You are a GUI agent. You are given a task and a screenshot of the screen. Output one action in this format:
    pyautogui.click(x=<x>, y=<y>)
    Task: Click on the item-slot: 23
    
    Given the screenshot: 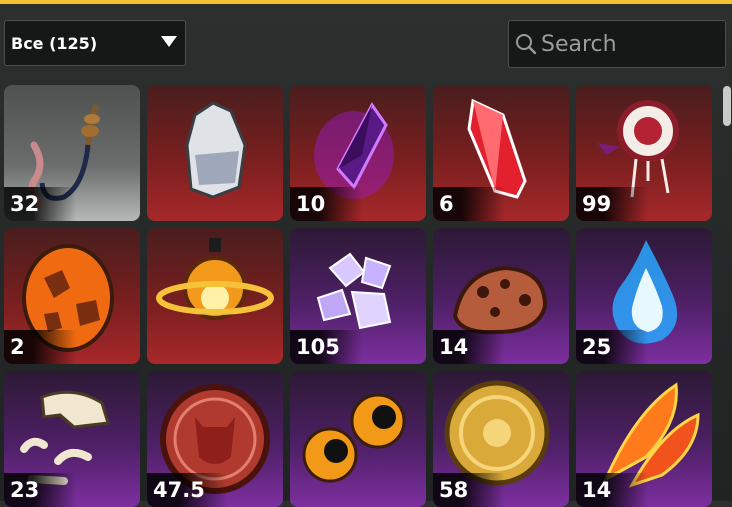 What is the action you would take?
    pyautogui.click(x=72, y=439)
    